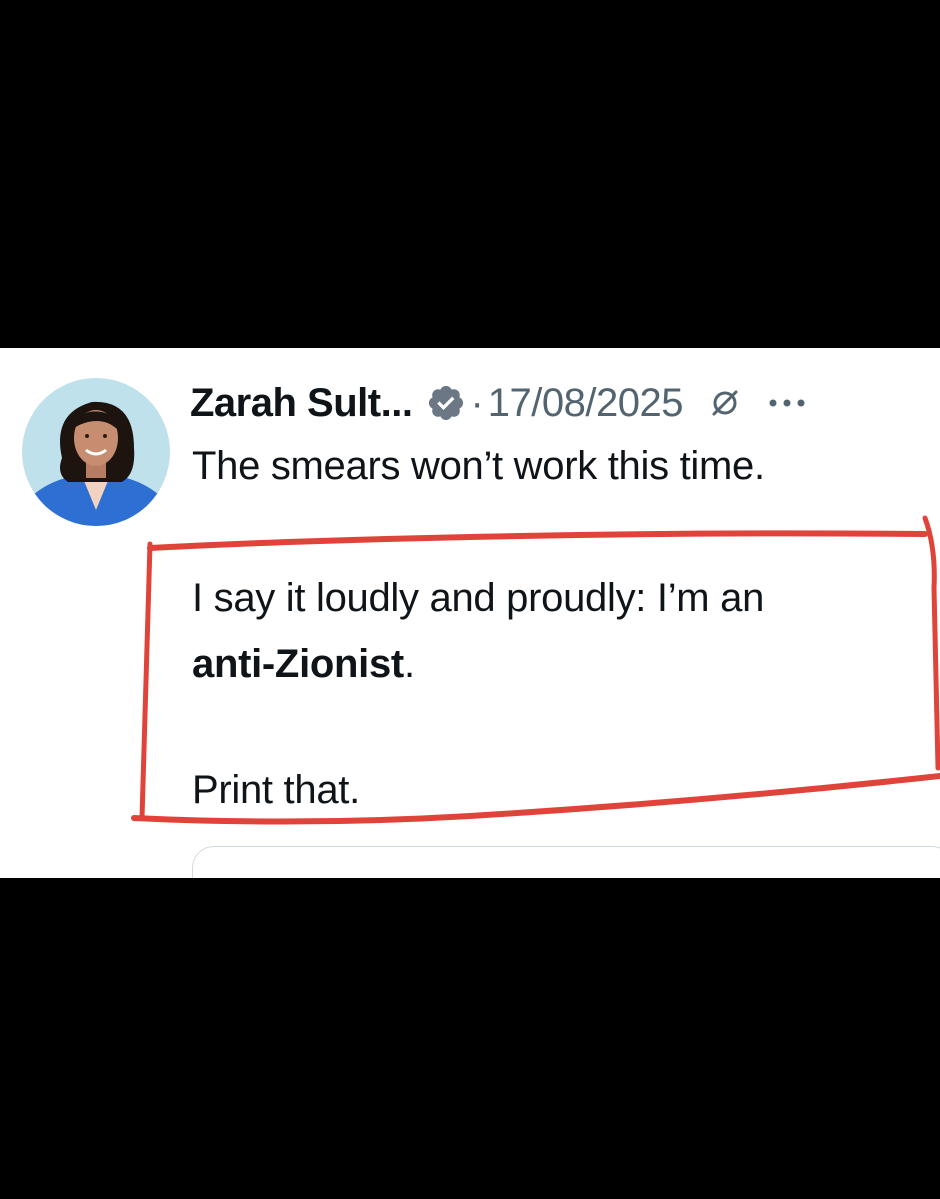  I want to click on avatar, so click(96, 452).